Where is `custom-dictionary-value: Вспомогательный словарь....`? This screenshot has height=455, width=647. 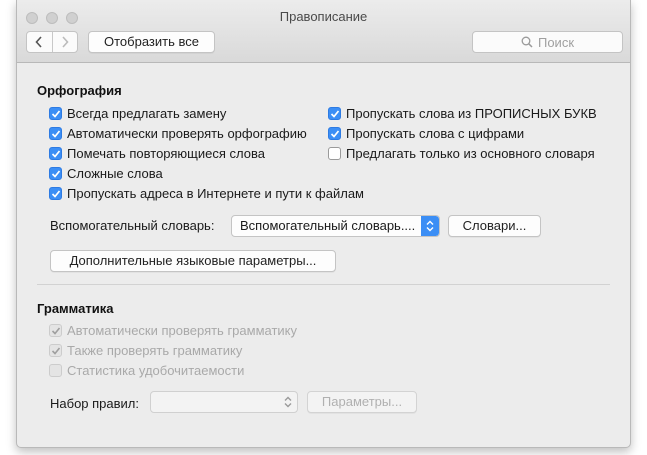 custom-dictionary-value: Вспомогательный словарь.... is located at coordinates (328, 225).